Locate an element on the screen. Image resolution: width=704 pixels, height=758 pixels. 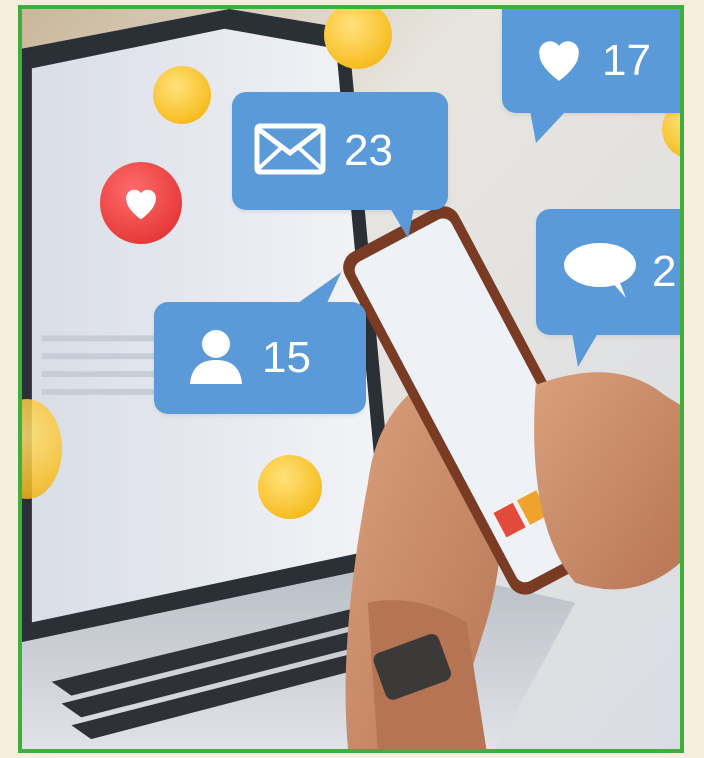
followers-count: 15 is located at coordinates (286, 357).